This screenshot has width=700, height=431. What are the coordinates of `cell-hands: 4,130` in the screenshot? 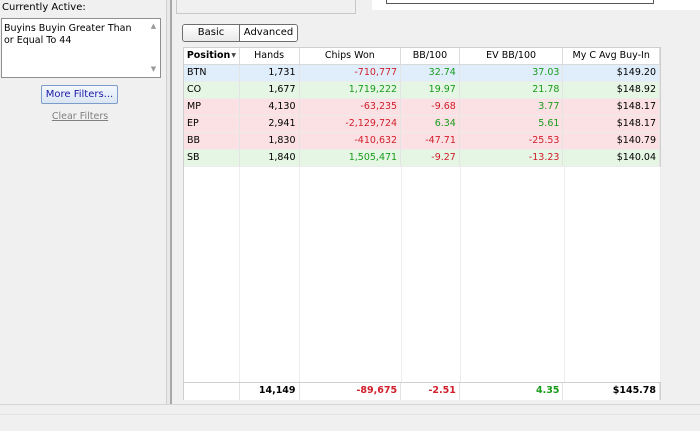 It's located at (269, 107).